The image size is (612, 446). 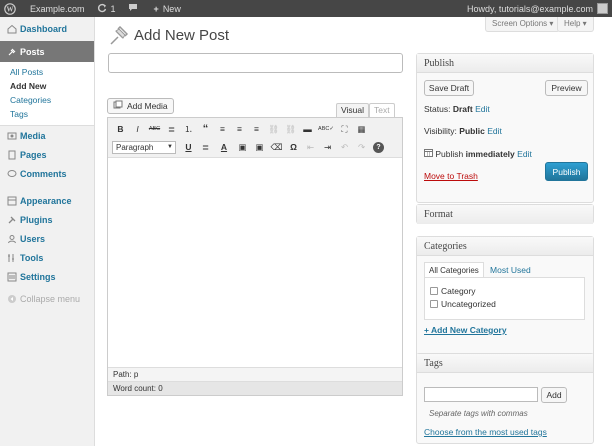 I want to click on insert-link-button: ⛓, so click(x=273, y=129).